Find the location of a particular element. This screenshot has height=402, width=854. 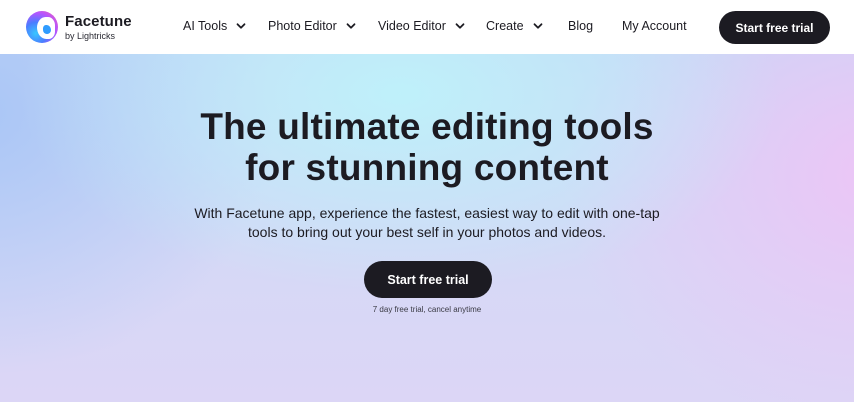

nav-create-label: Create is located at coordinates (505, 26).